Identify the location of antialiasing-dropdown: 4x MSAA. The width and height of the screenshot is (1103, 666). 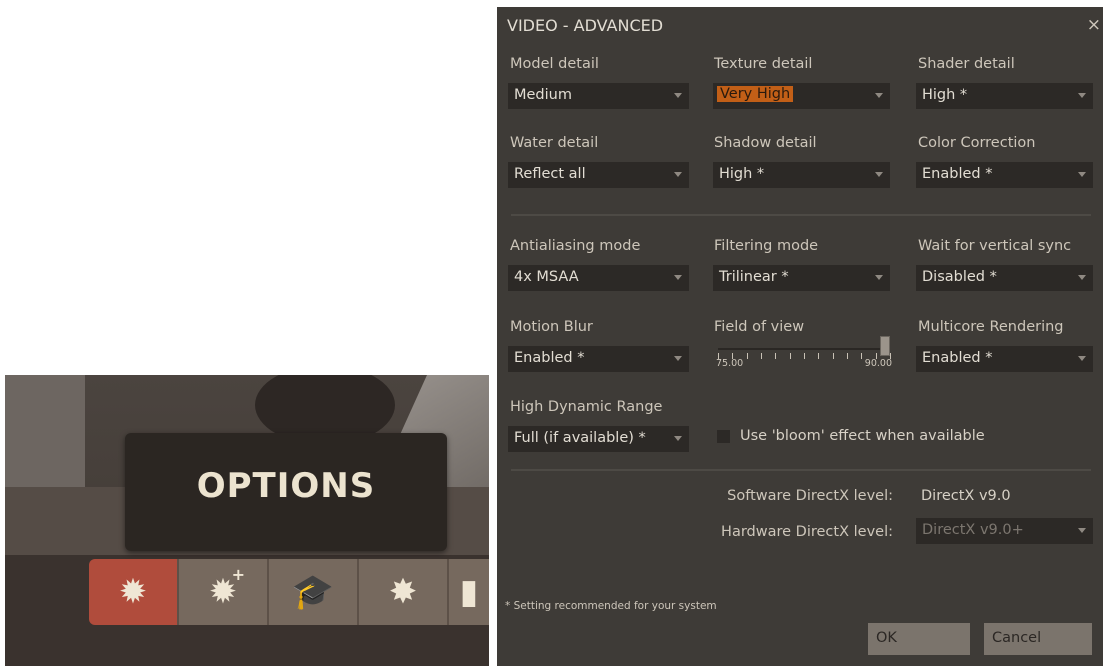
(598, 278).